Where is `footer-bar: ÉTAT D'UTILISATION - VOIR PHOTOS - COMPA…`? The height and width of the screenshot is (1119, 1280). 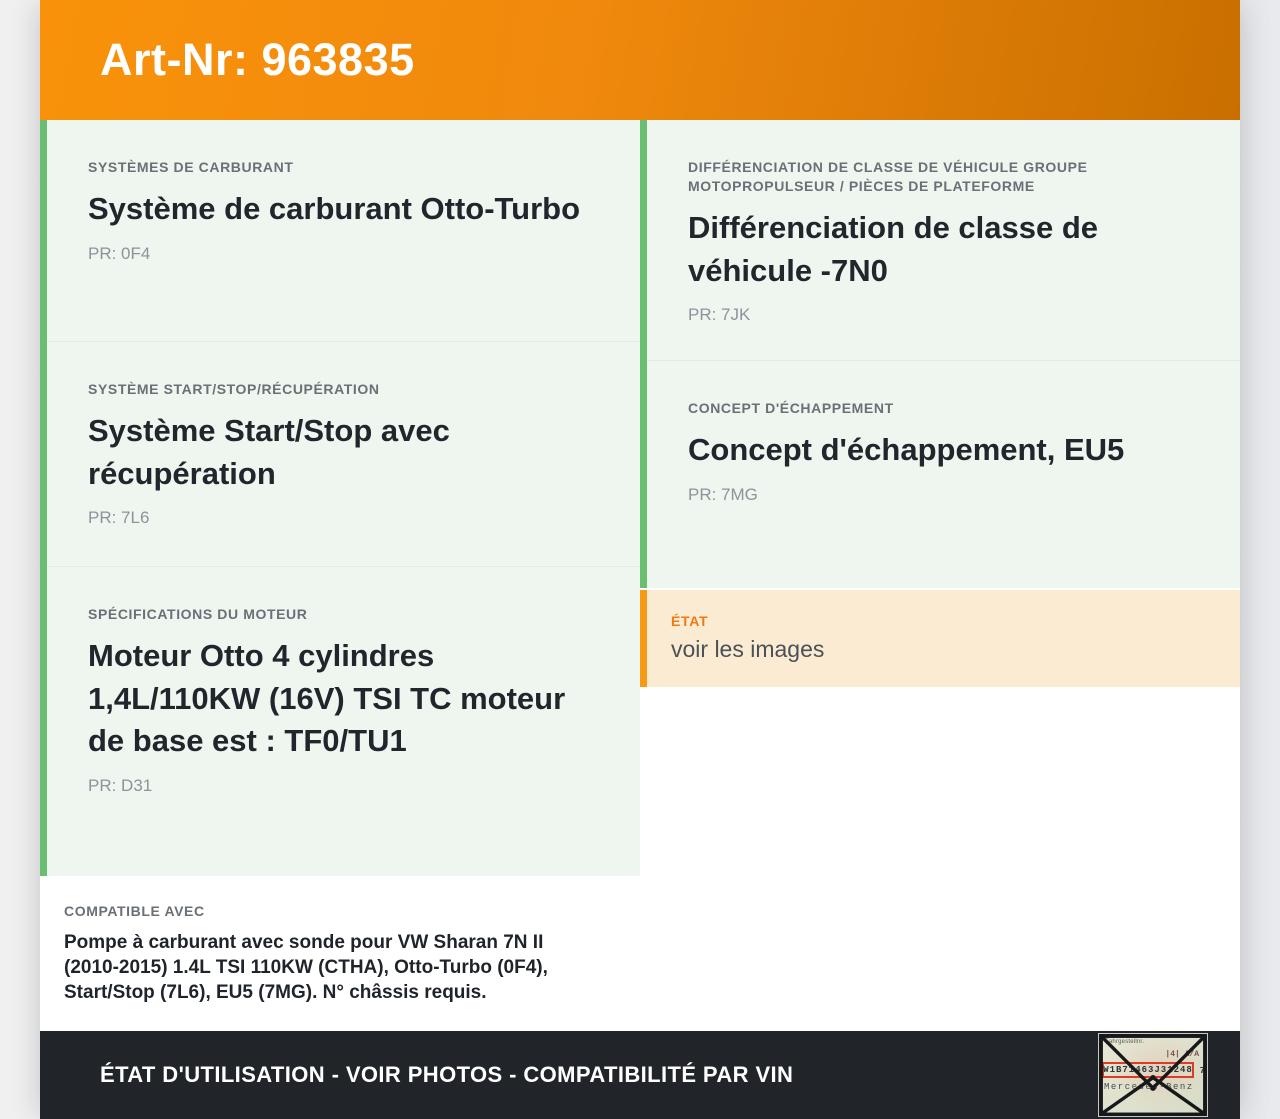 footer-bar: ÉTAT D'UTILISATION - VOIR PHOTOS - COMPA… is located at coordinates (640, 1075).